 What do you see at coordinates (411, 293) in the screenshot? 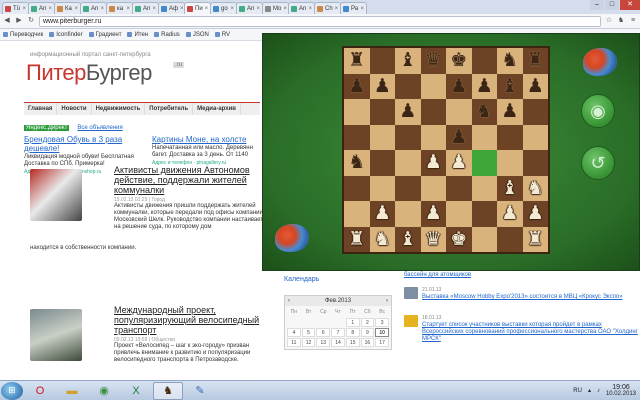
I see `side-news-thumbnail` at bounding box center [411, 293].